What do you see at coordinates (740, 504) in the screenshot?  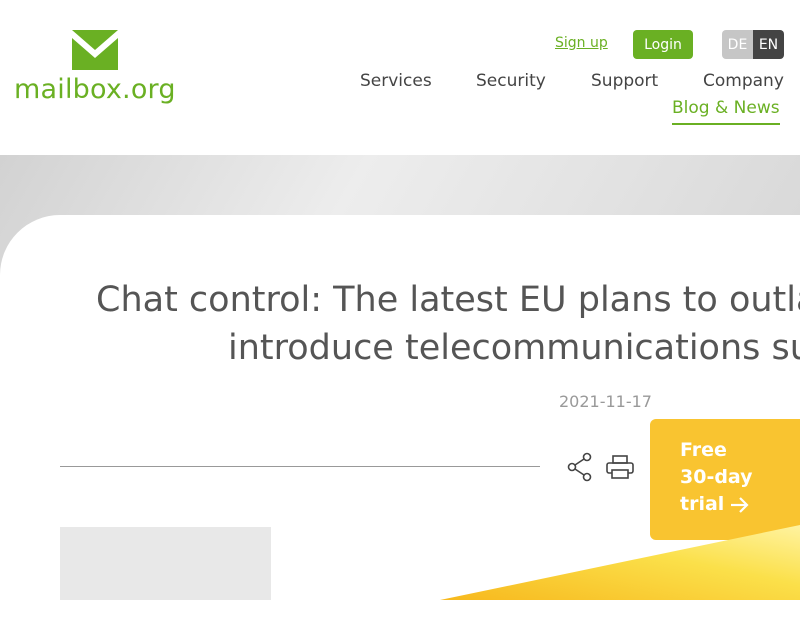 I see `arrow-right-icon` at bounding box center [740, 504].